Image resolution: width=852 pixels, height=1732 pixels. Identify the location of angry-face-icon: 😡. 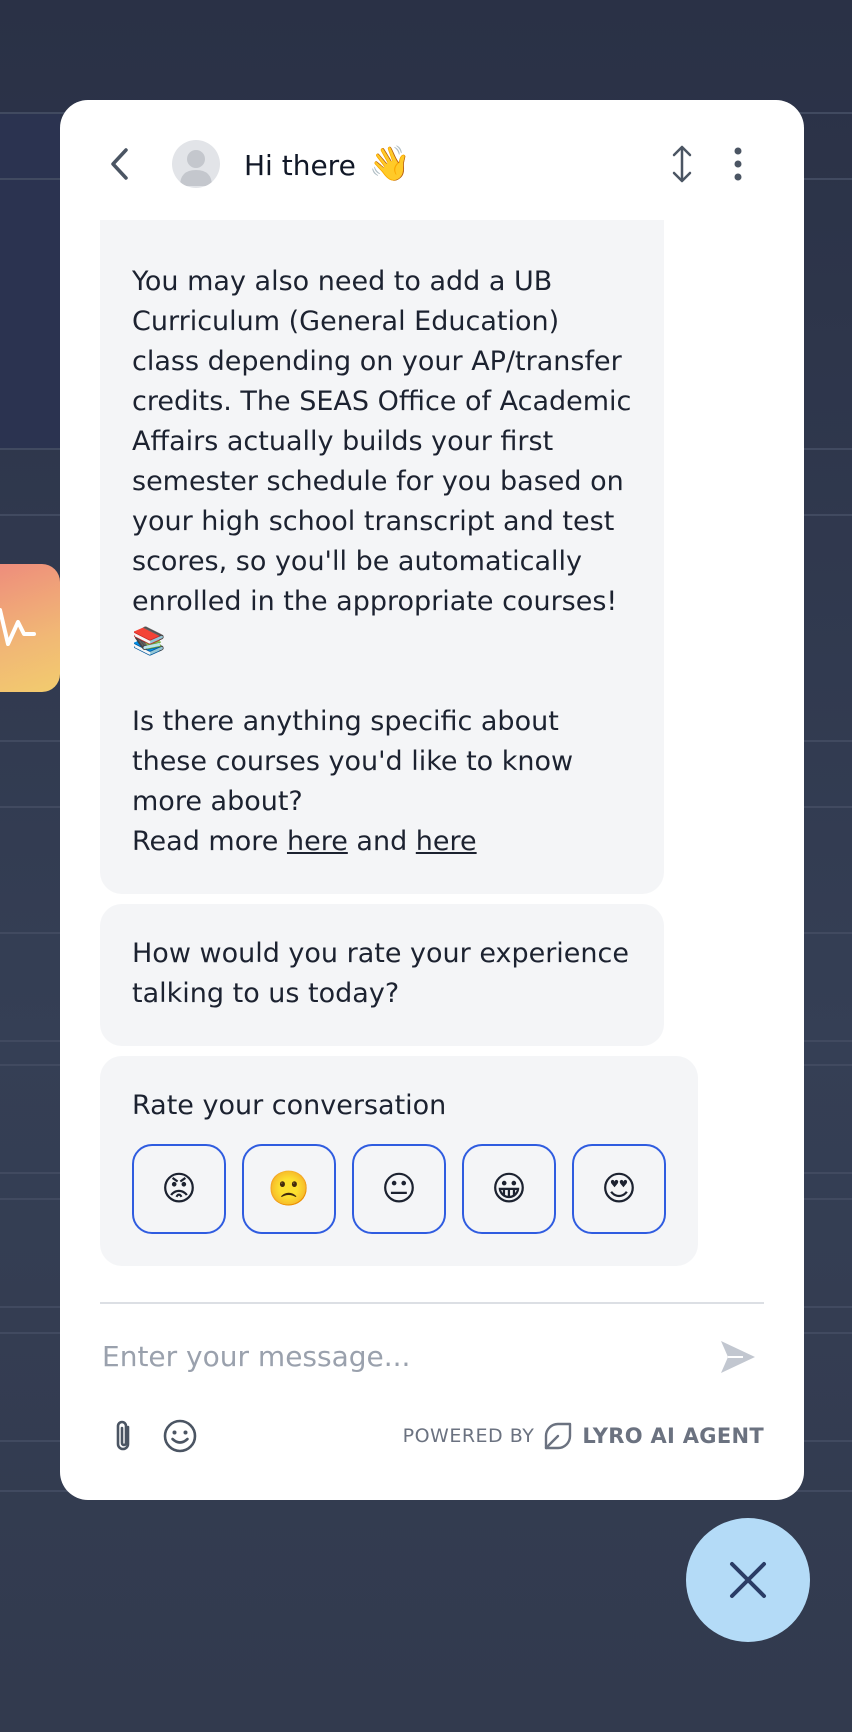
(179, 1189).